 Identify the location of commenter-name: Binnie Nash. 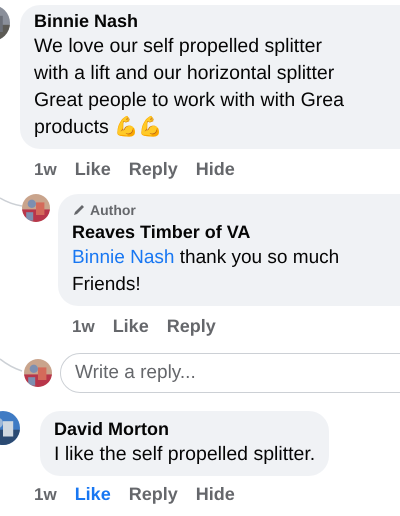
(217, 21).